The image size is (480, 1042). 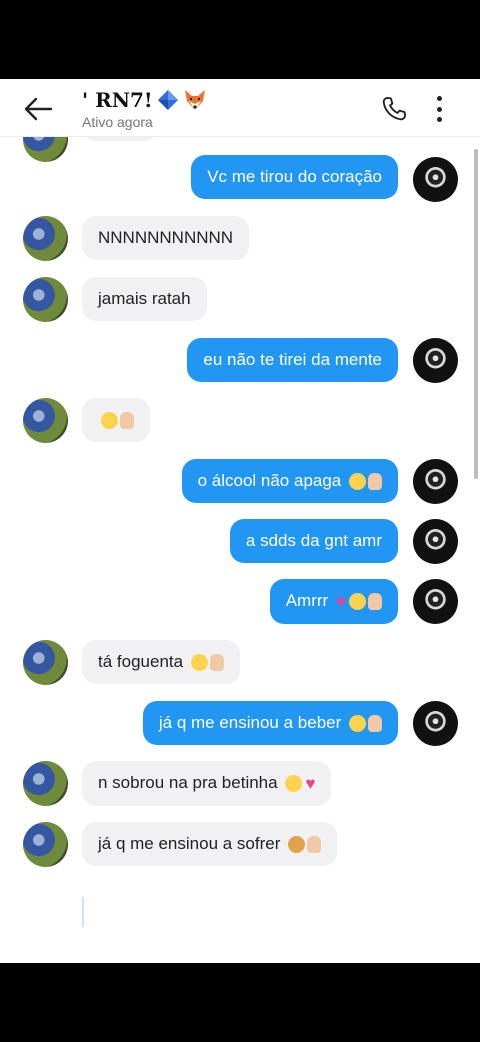 I want to click on call-button, so click(x=394, y=109).